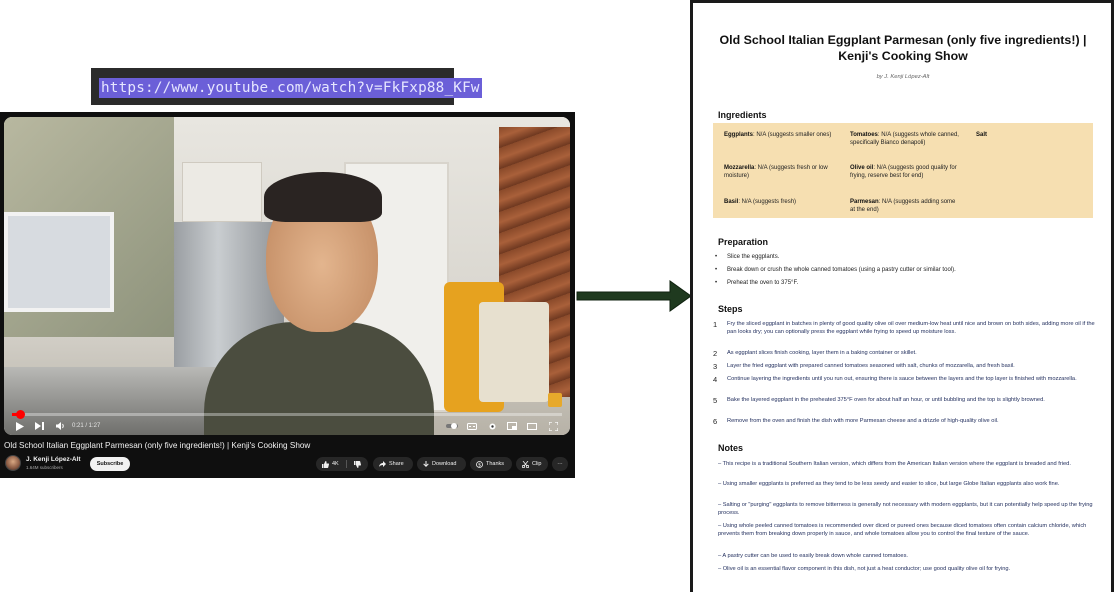  What do you see at coordinates (514, 352) in the screenshot?
I see `video-scene-tote-bag` at bounding box center [514, 352].